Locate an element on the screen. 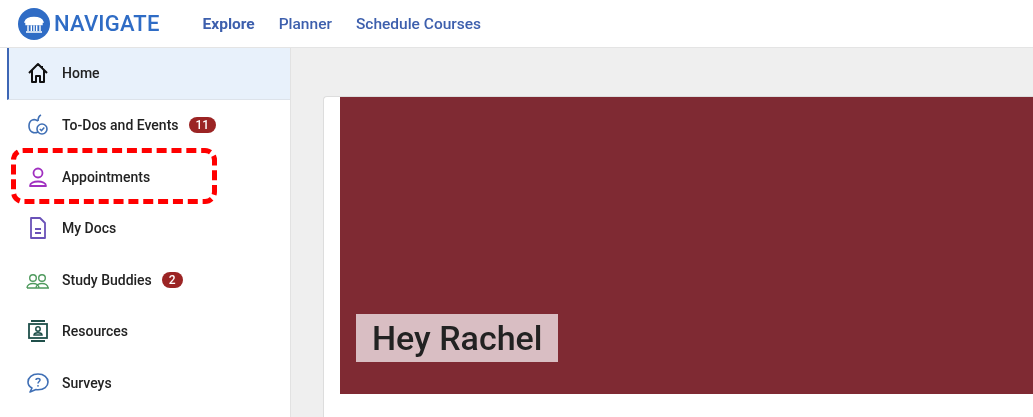  item-label: My Docs is located at coordinates (89, 228).